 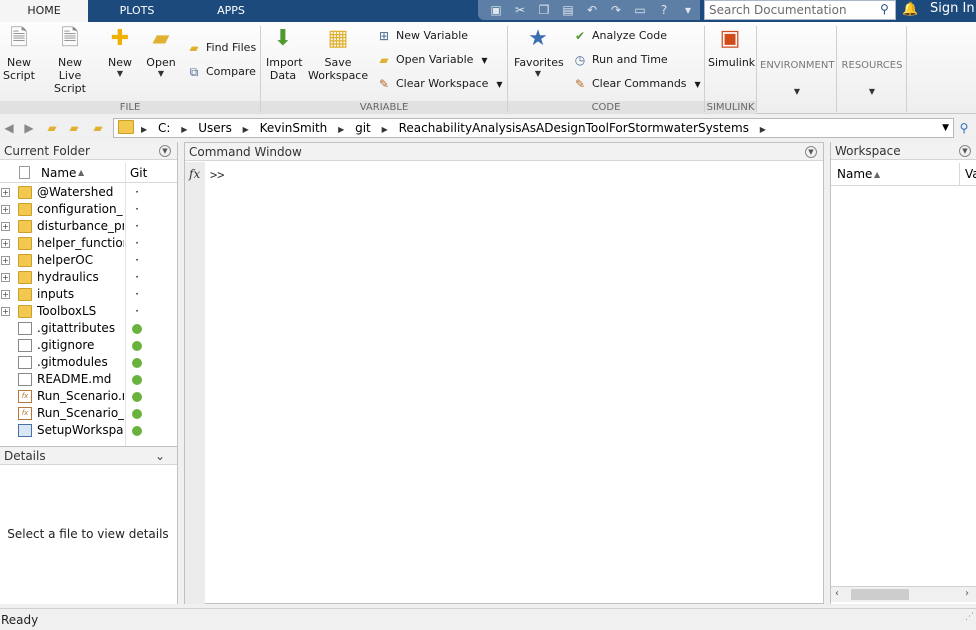 What do you see at coordinates (70, 60) in the screenshot?
I see `new-live-script-button: 🗎 New Live Script` at bounding box center [70, 60].